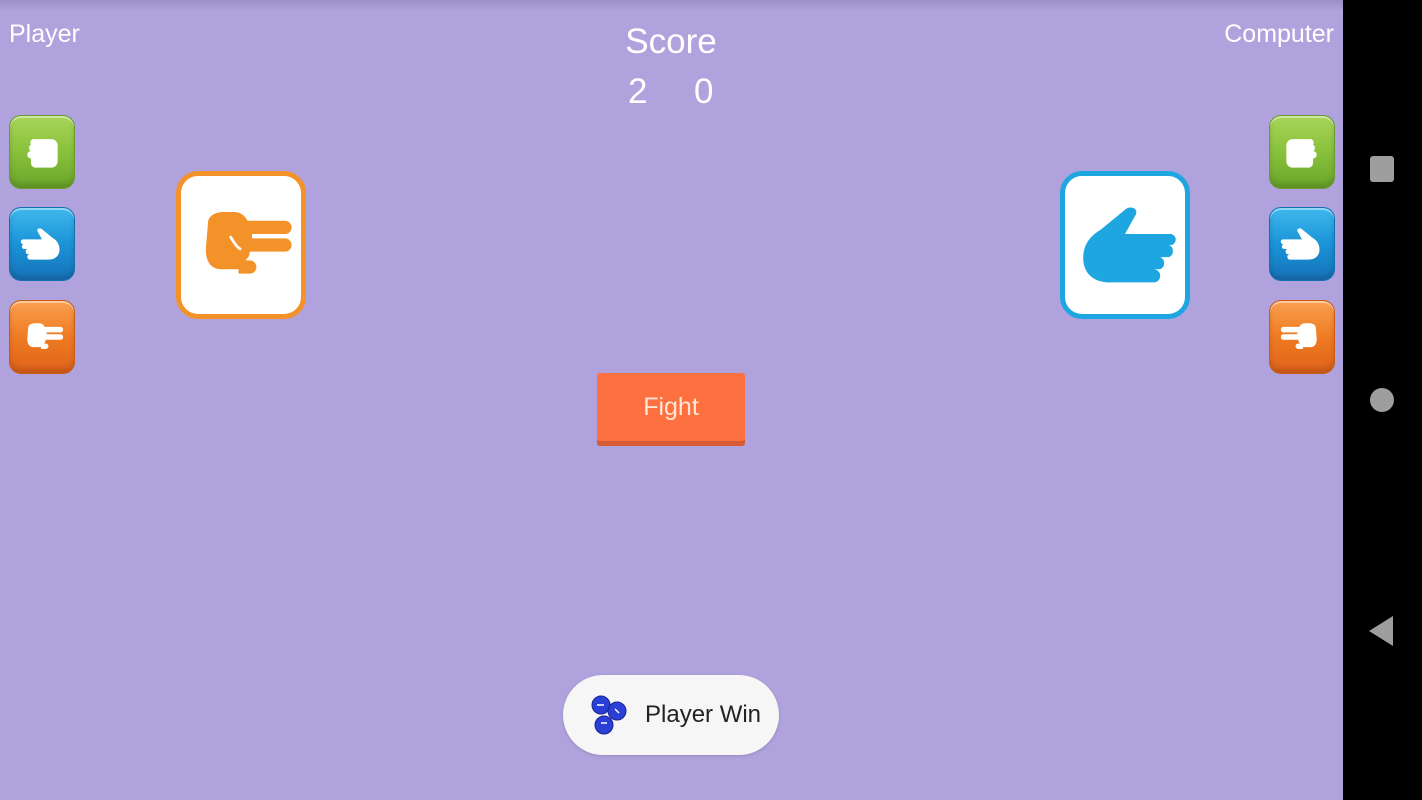  I want to click on back-icon, so click(1381, 631).